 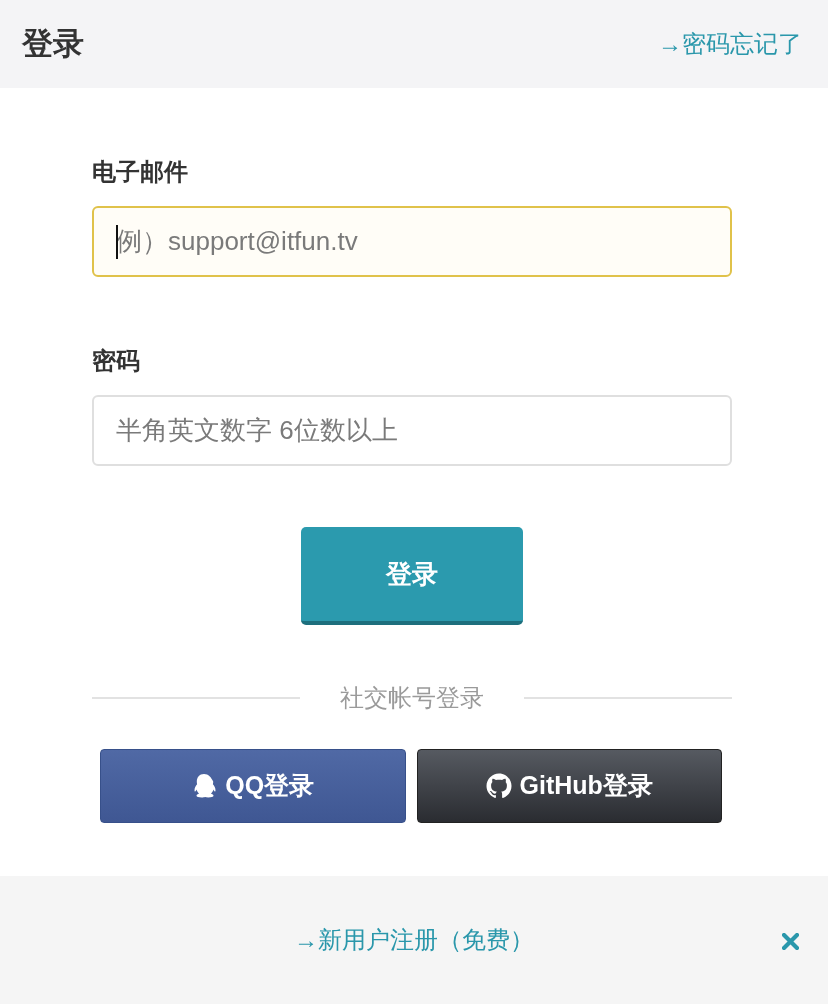 I want to click on input-field: 例）support@itfun.tv, so click(x=412, y=241).